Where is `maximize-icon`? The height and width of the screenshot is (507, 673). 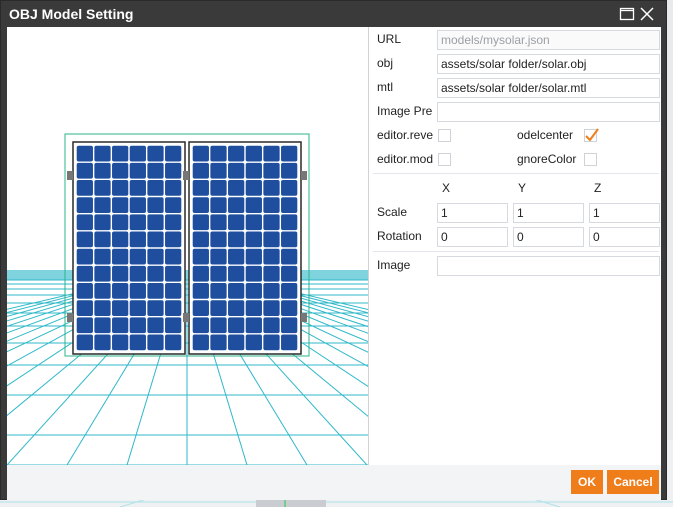 maximize-icon is located at coordinates (627, 14).